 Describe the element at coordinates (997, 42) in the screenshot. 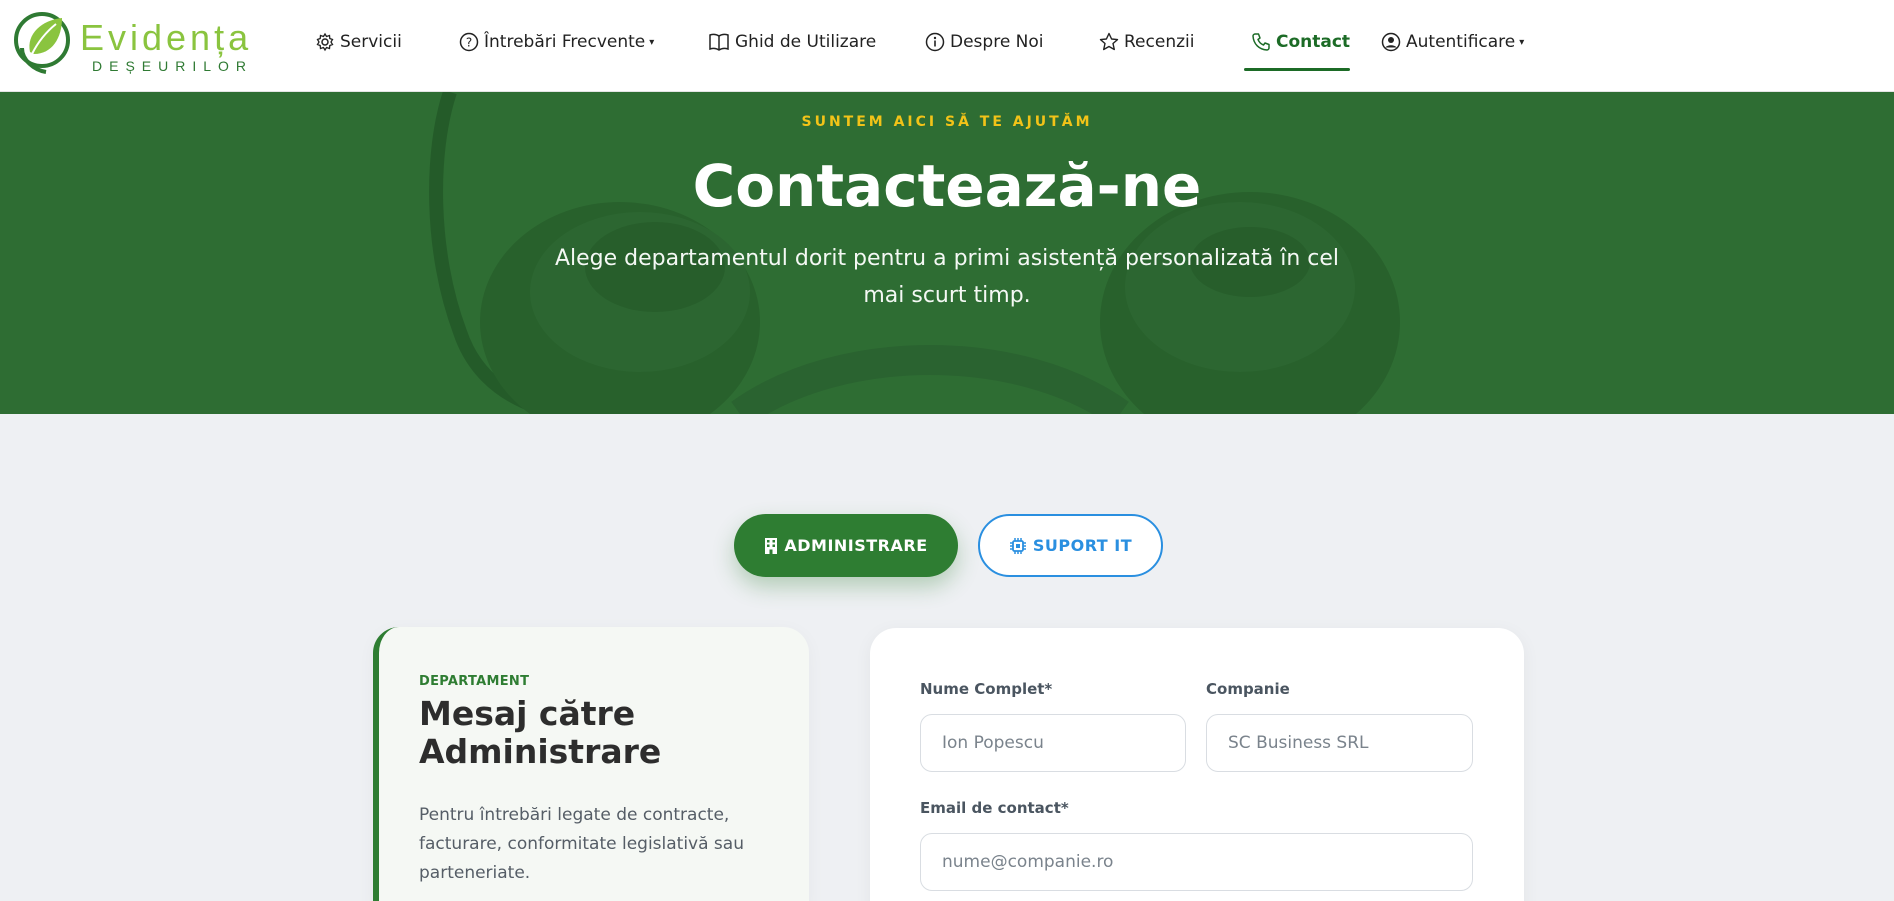

I see `nav-label: Despre Noi` at that location.